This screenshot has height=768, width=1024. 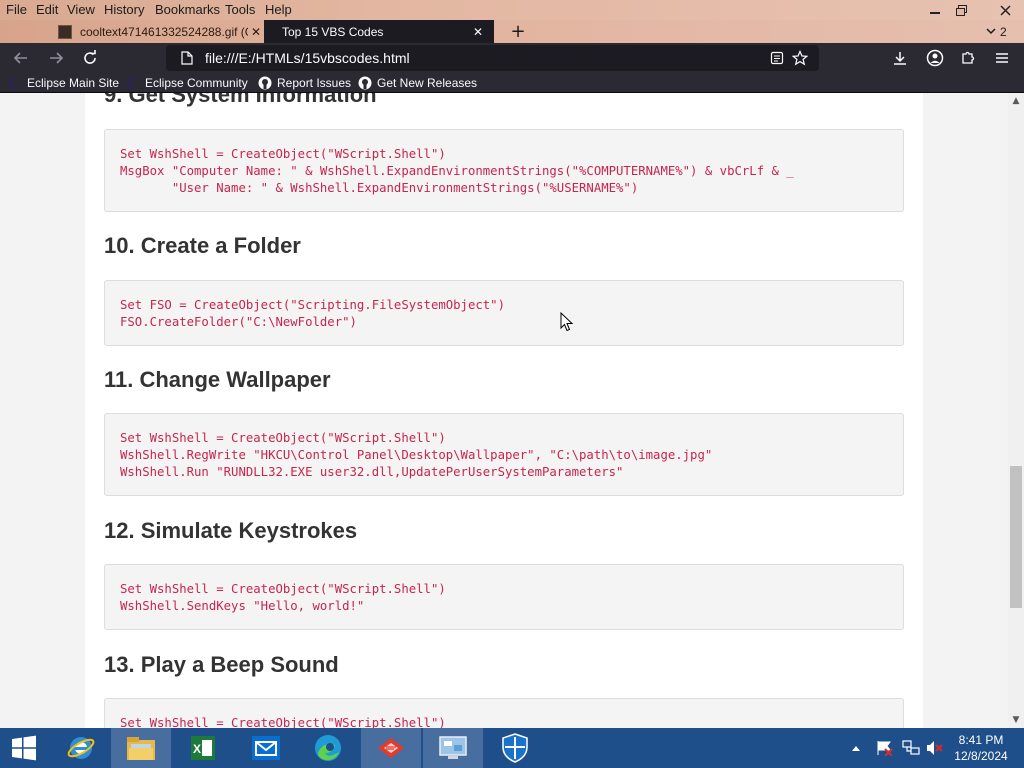 I want to click on section-heading: 12. Simulate Keystrokes, so click(x=231, y=530).